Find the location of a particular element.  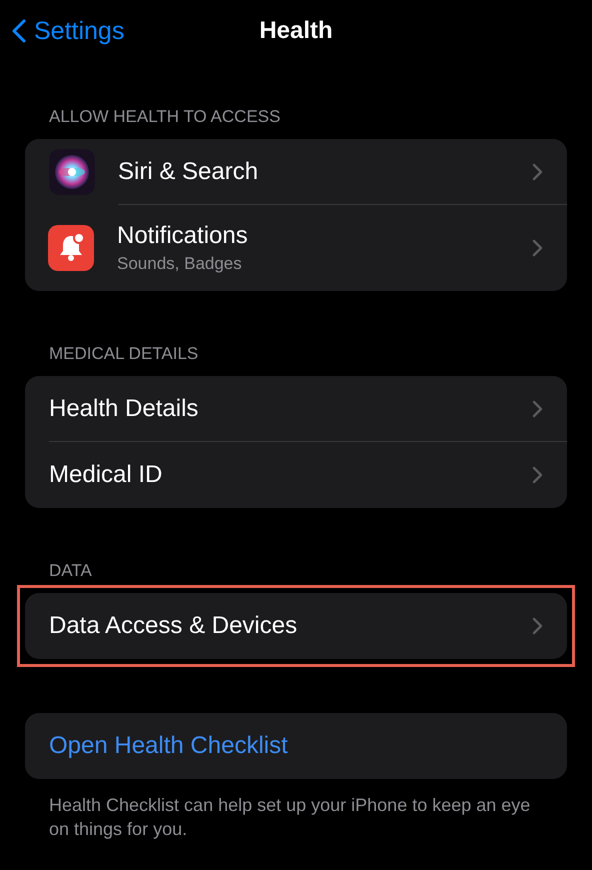

back-chevron-icon is located at coordinates (19, 31).